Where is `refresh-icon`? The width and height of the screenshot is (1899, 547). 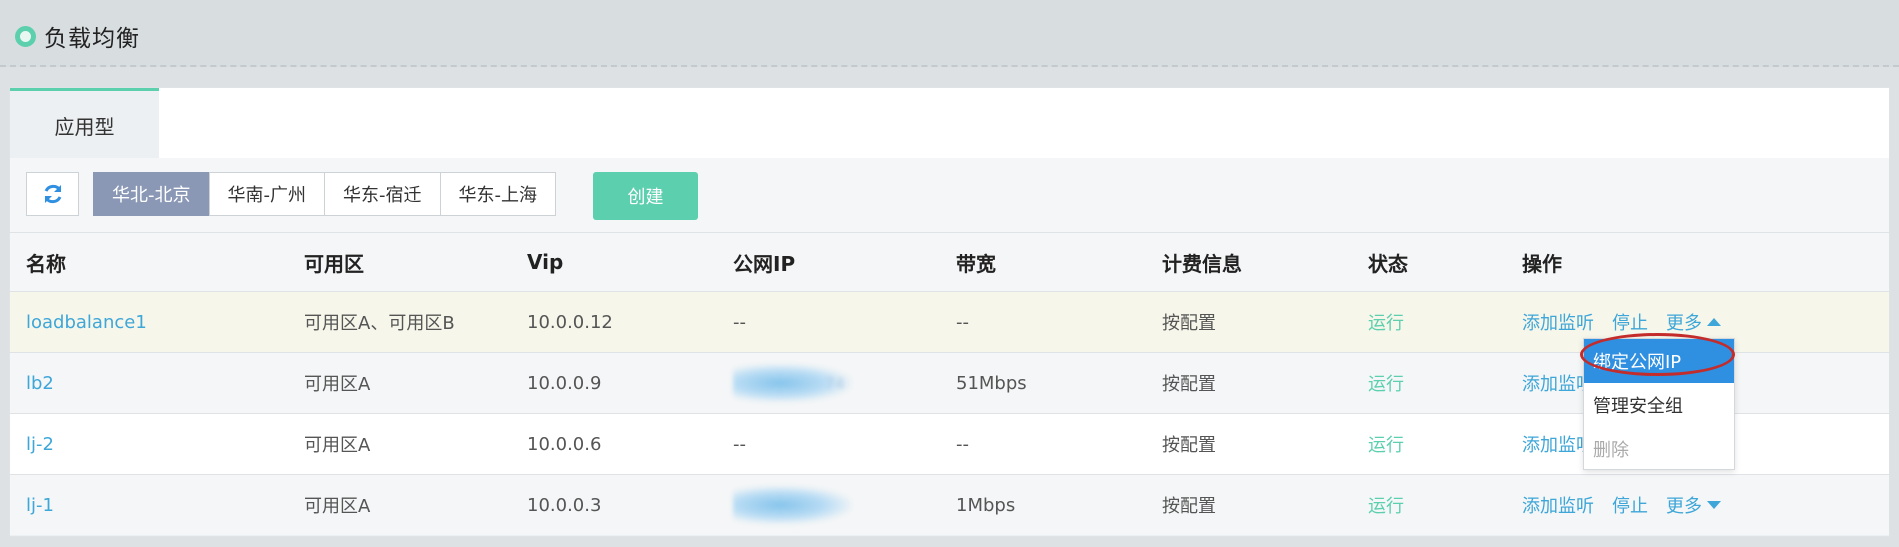 refresh-icon is located at coordinates (52, 194).